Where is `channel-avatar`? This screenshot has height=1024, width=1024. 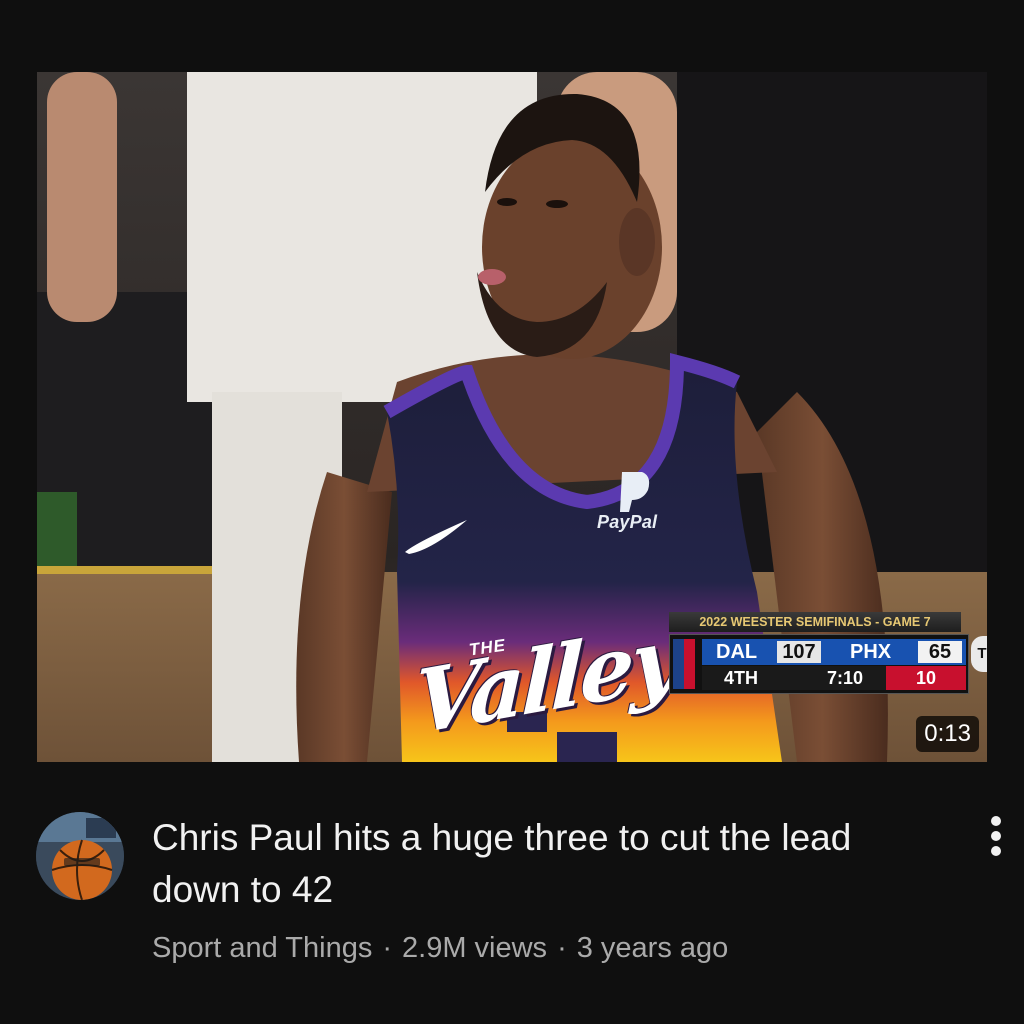 channel-avatar is located at coordinates (80, 856).